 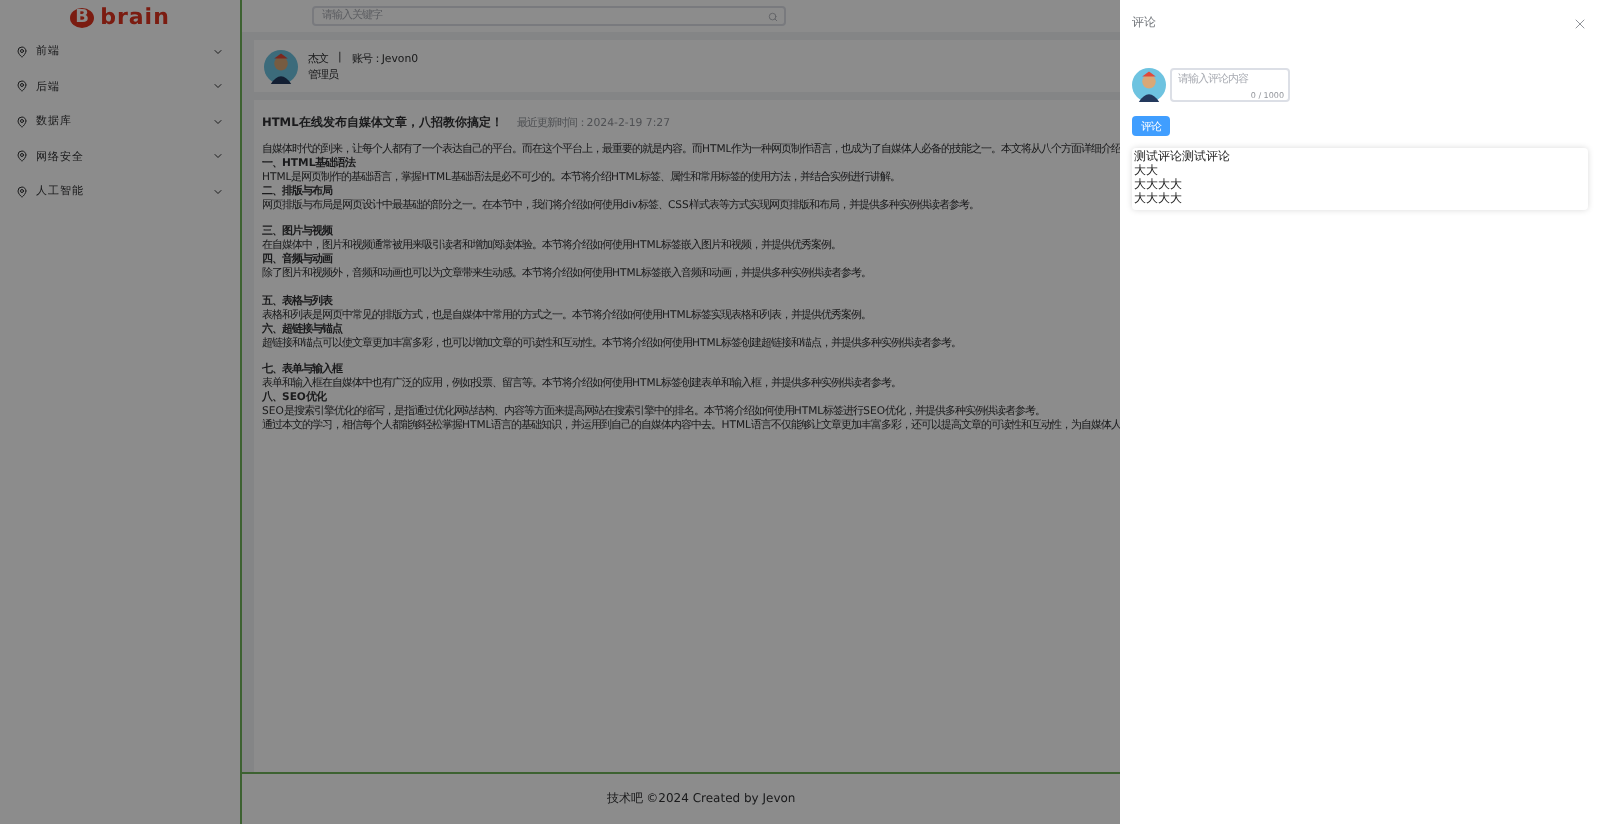 I want to click on search-icon, so click(x=773, y=16).